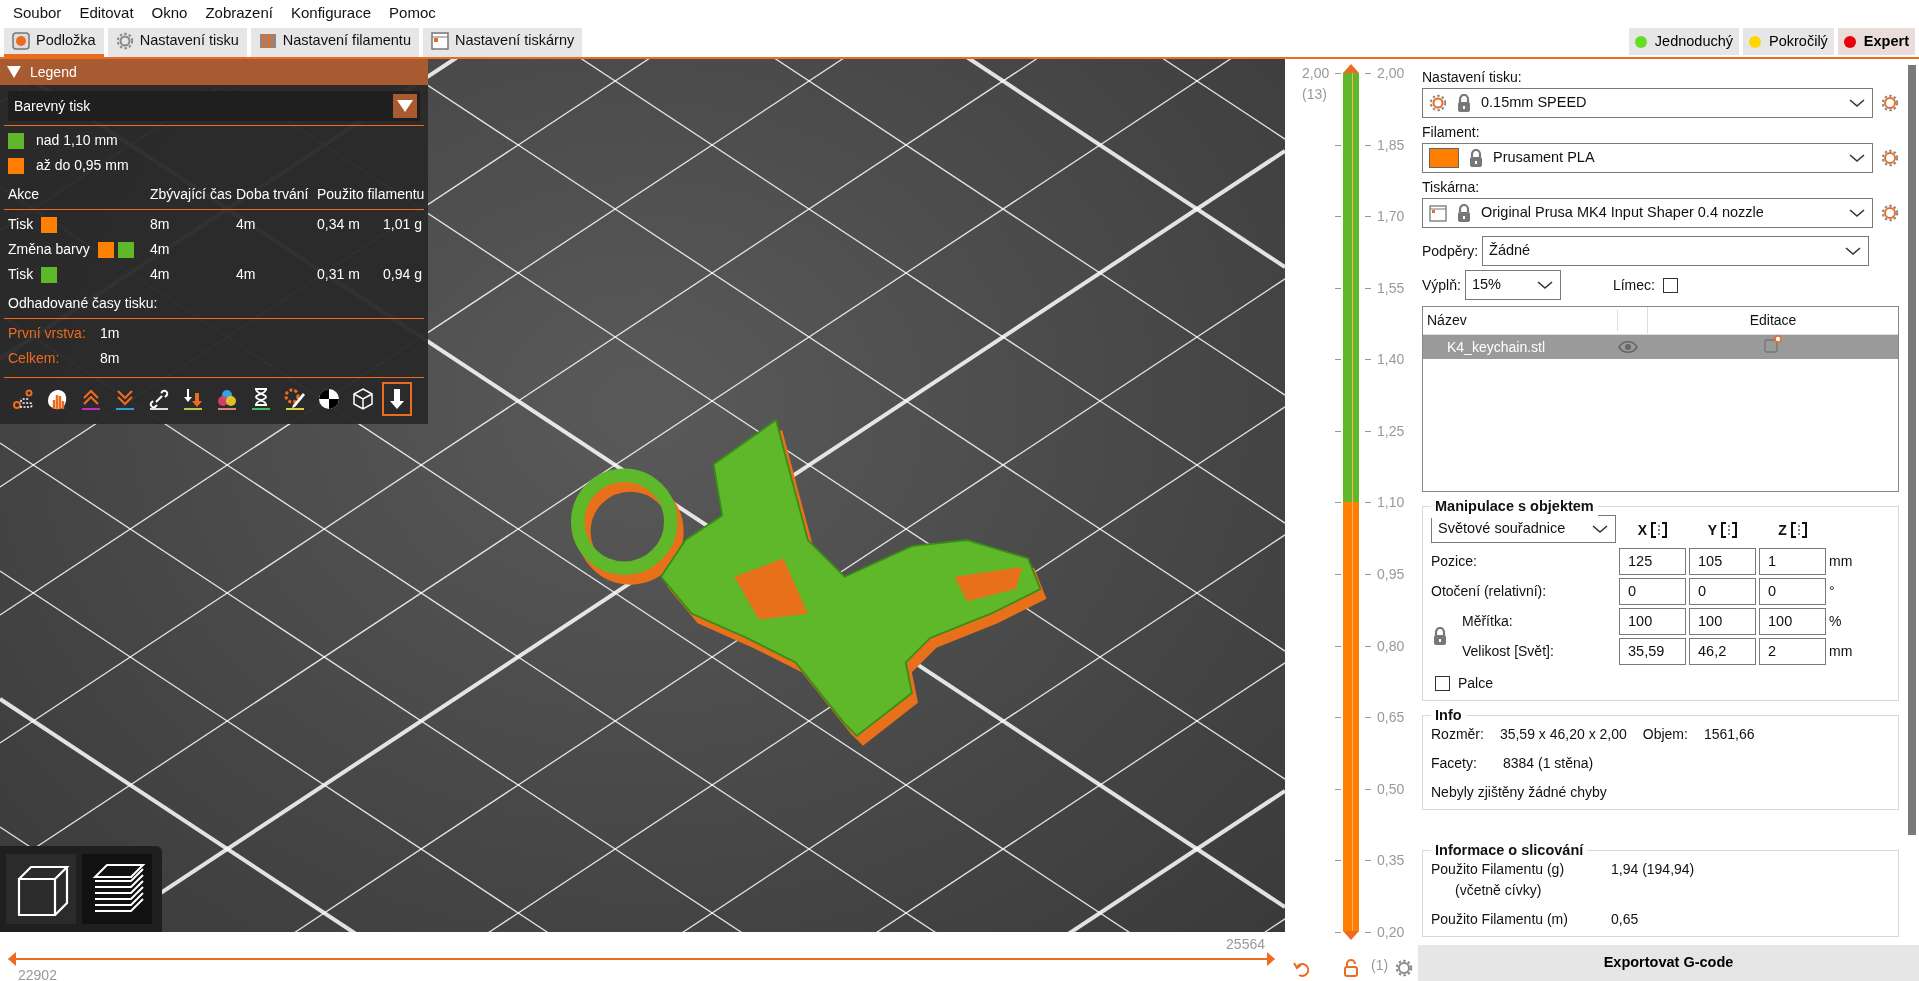 Image resolution: width=1919 pixels, height=981 pixels. Describe the element at coordinates (1642, 530) in the screenshot. I see `axis-label: X` at that location.